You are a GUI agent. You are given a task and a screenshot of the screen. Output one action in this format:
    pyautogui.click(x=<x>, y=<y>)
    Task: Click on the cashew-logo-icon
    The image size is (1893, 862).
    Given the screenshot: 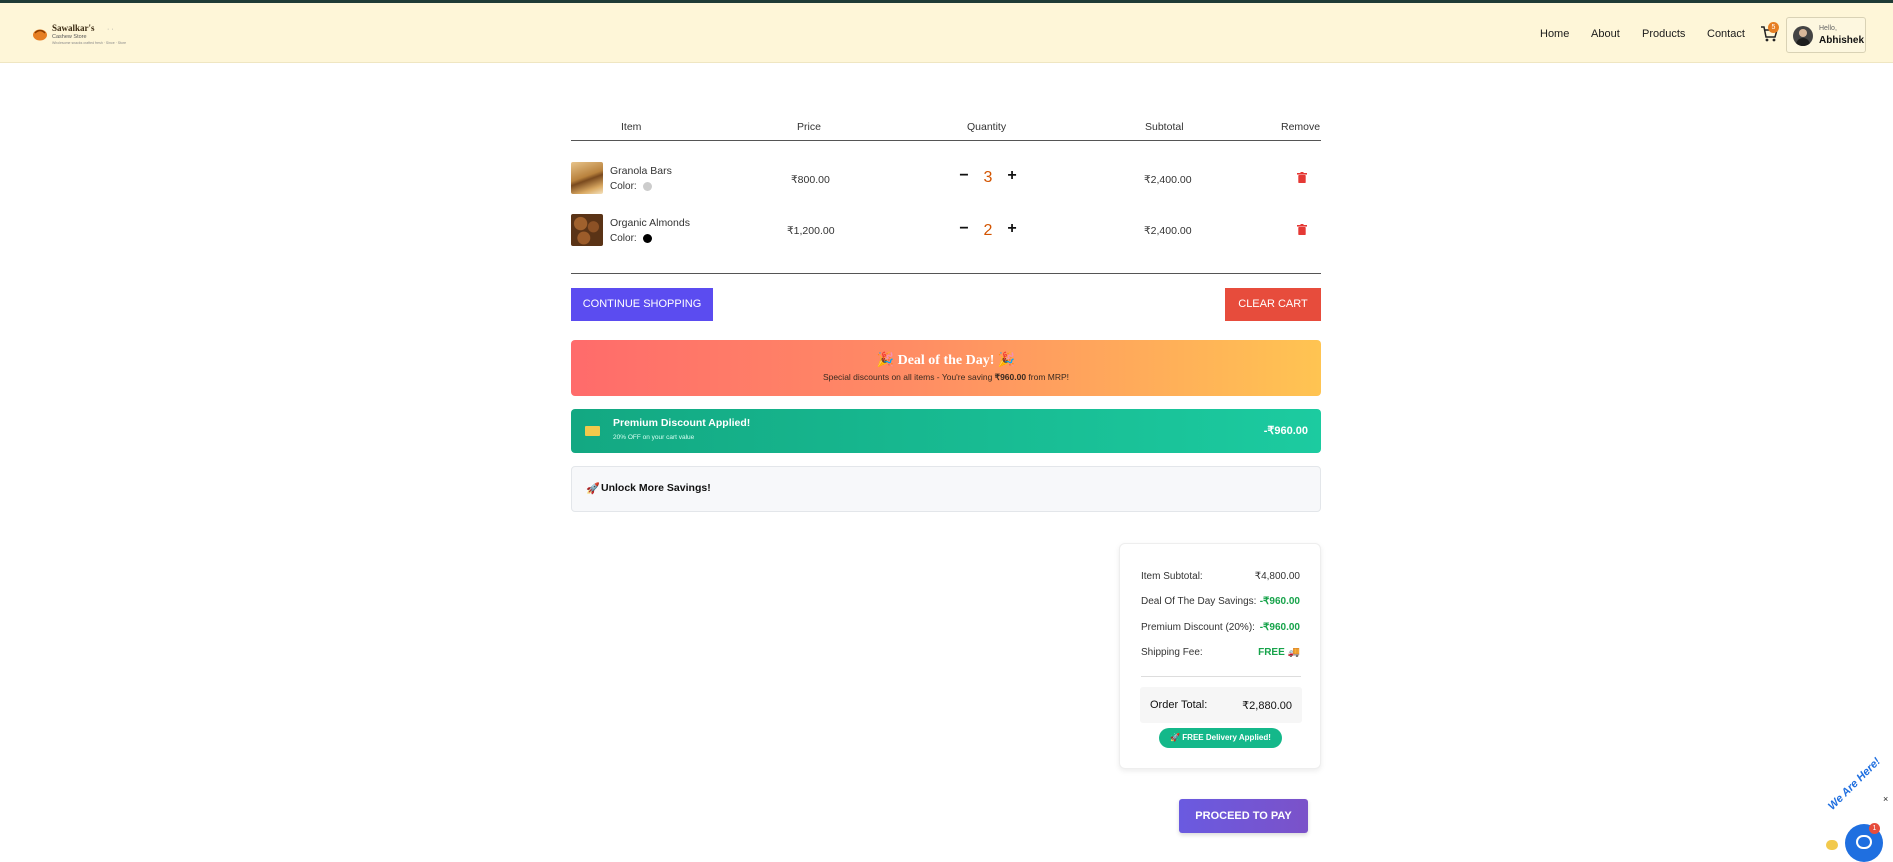 What is the action you would take?
    pyautogui.click(x=40, y=35)
    